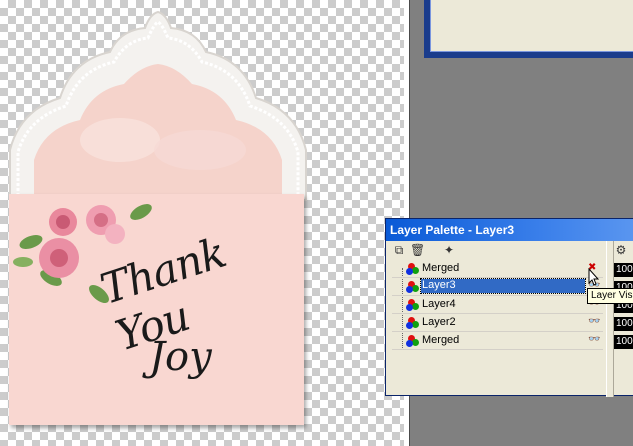 The image size is (633, 446). Describe the element at coordinates (610, 319) in the screenshot. I see `palette-splitter` at that location.